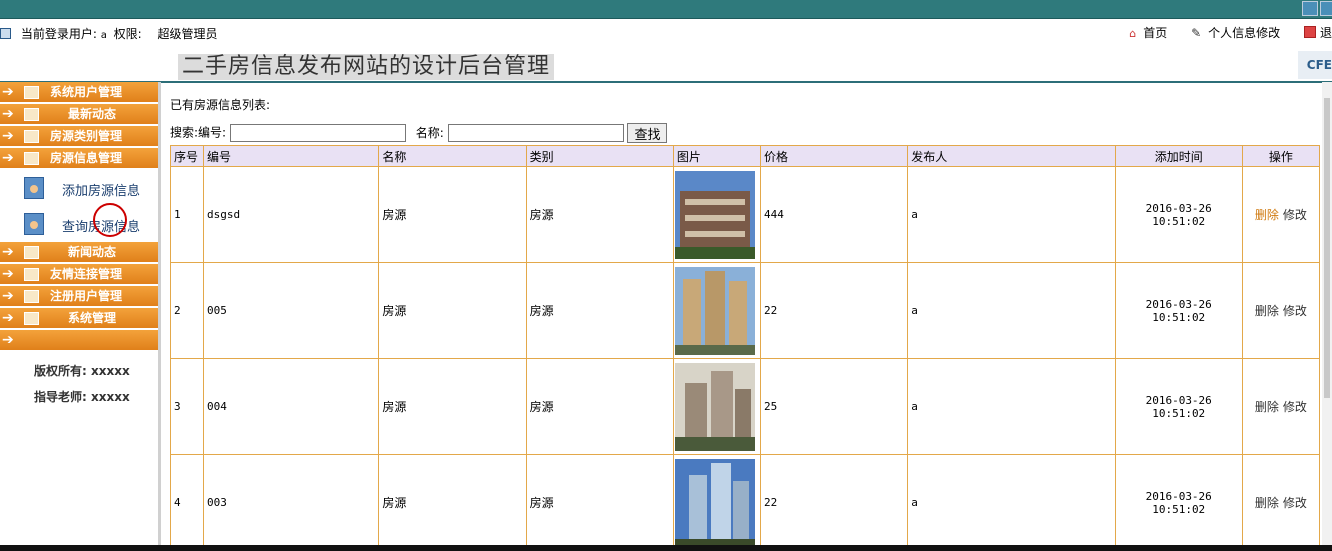 Image resolution: width=1332 pixels, height=551 pixels. What do you see at coordinates (5, 33) in the screenshot?
I see `user-icon` at bounding box center [5, 33].